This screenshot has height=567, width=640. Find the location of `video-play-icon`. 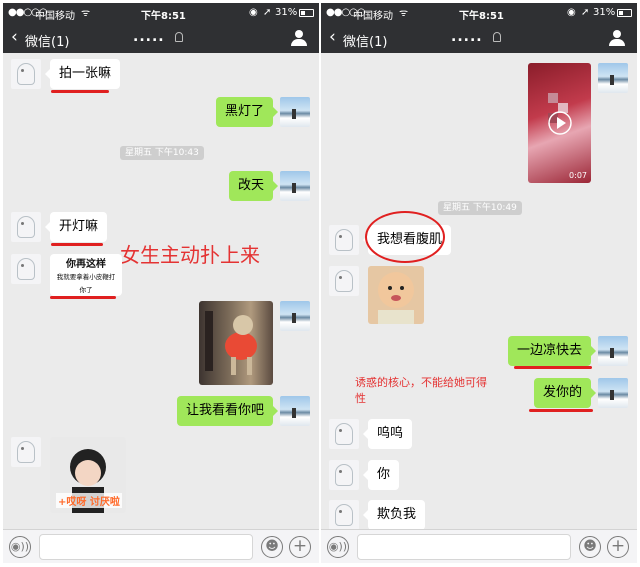

video-play-icon is located at coordinates (560, 114).